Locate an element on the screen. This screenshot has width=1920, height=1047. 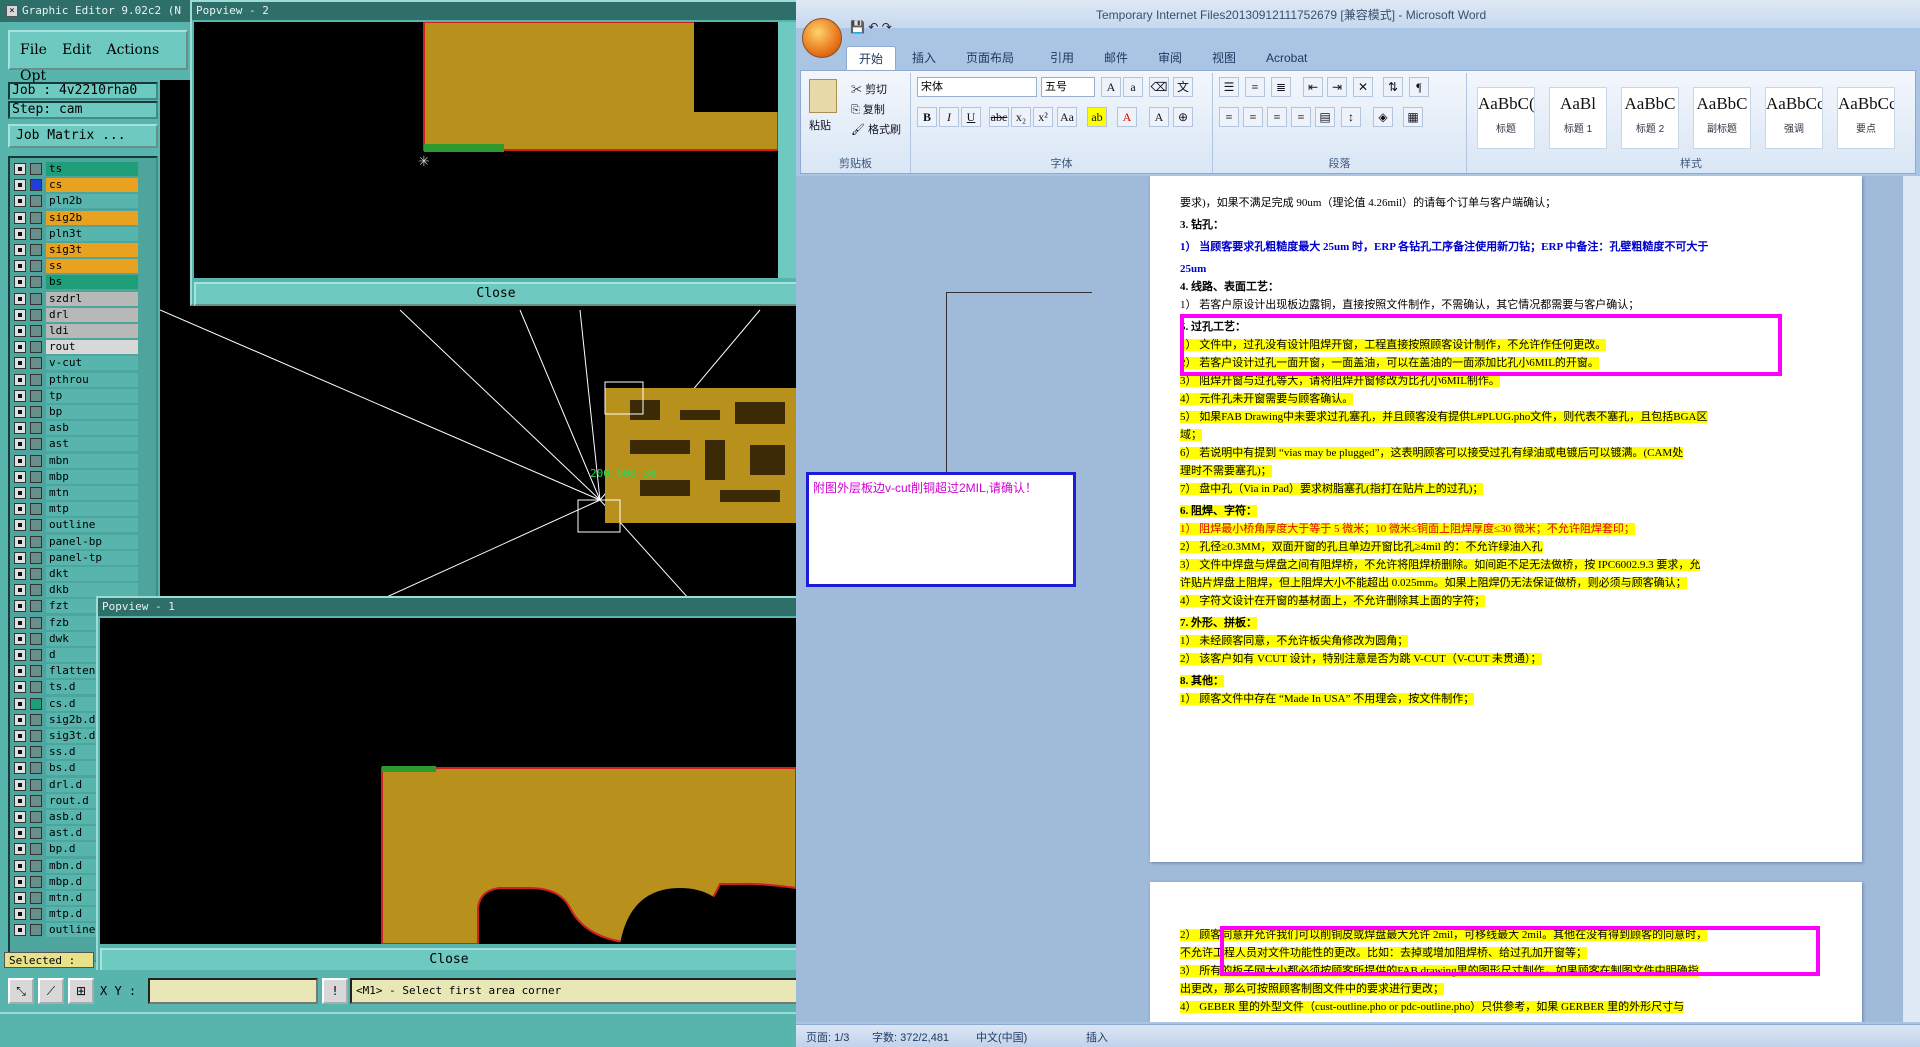
italic-icon: I is located at coordinates (949, 117).